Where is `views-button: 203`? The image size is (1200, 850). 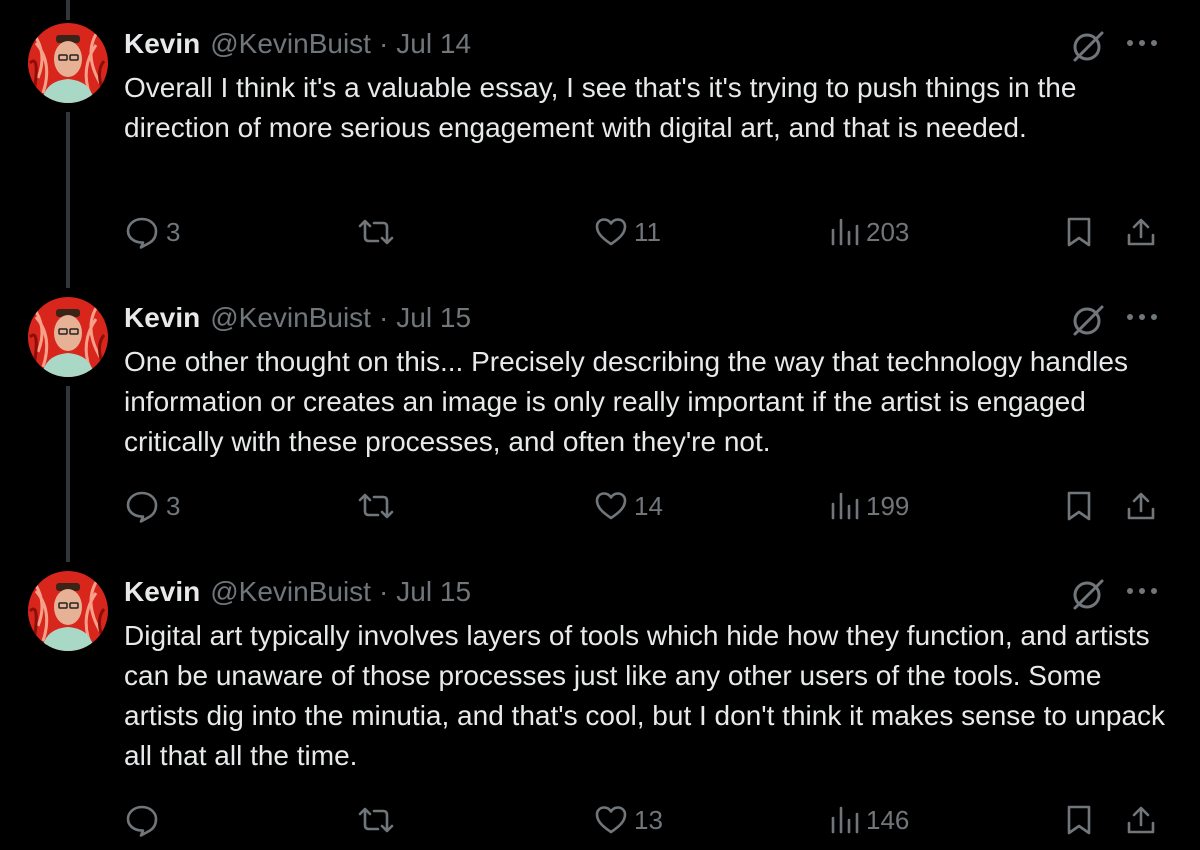 views-button: 203 is located at coordinates (869, 232).